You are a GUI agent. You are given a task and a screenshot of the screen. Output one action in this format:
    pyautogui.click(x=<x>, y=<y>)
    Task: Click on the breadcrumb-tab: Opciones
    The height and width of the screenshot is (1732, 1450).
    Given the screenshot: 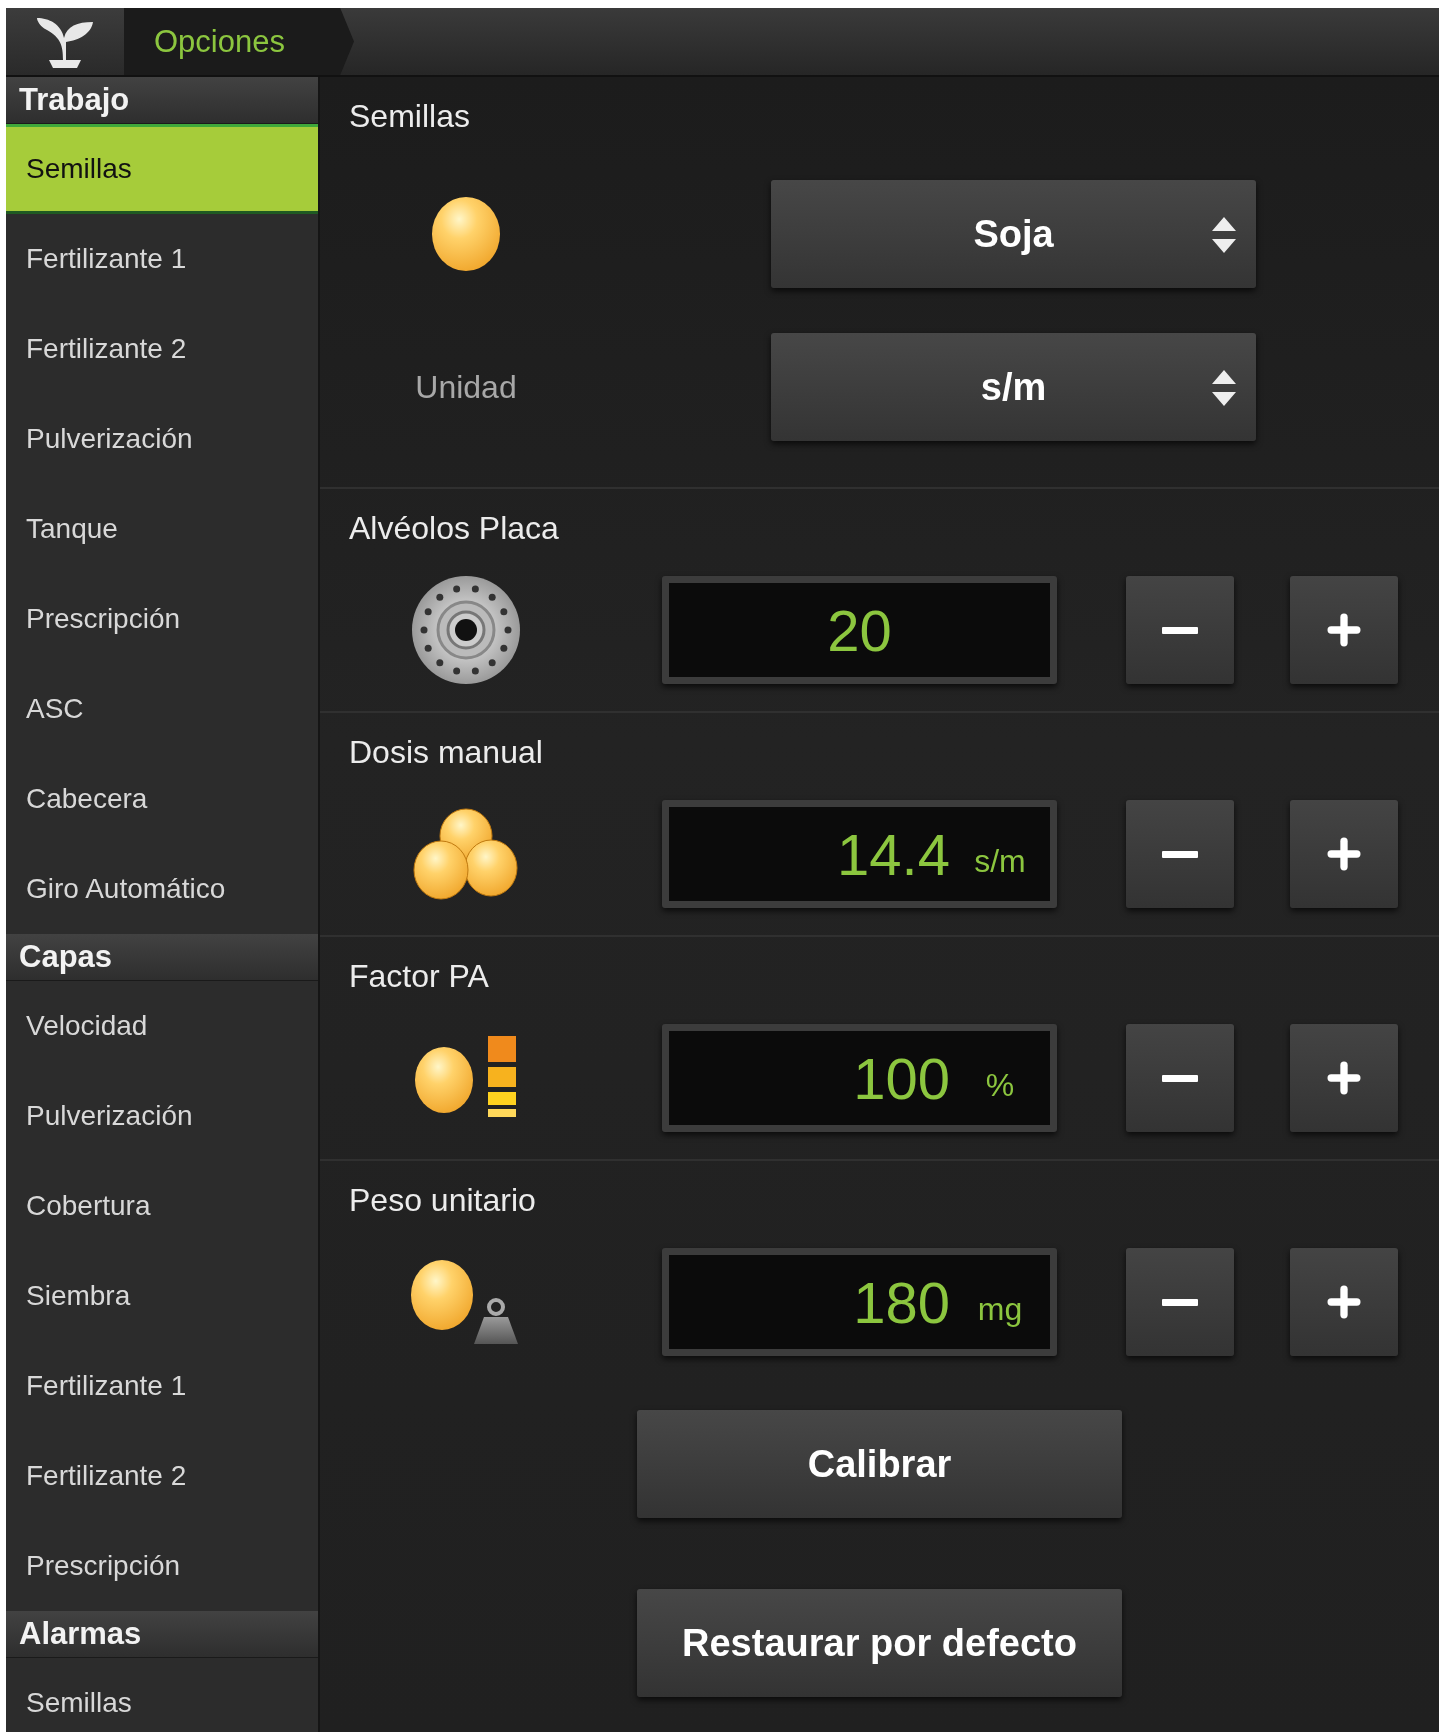 What is the action you would take?
    pyautogui.click(x=239, y=41)
    